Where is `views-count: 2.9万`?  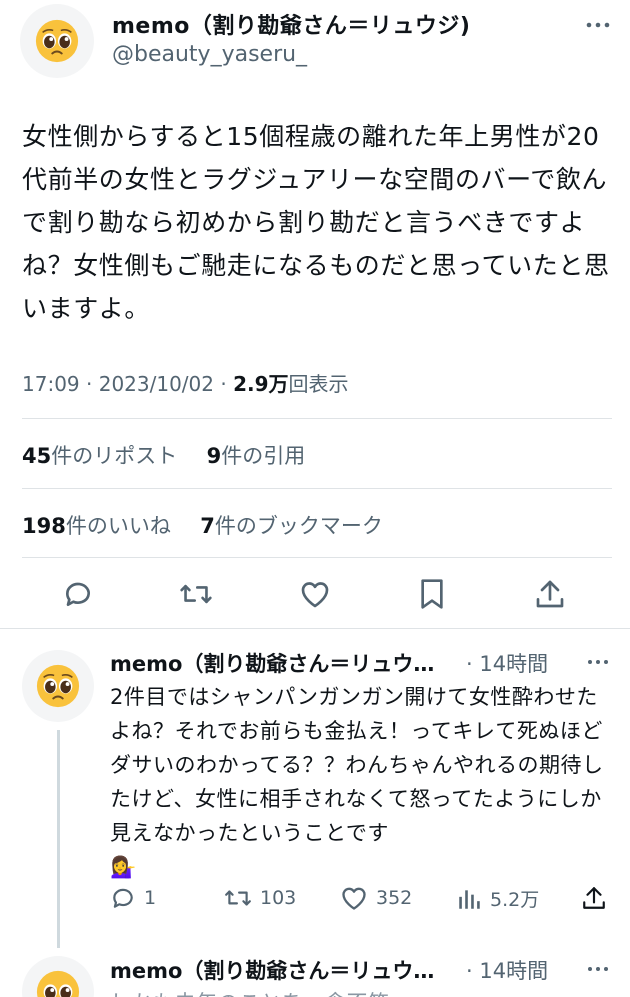 views-count: 2.9万 is located at coordinates (261, 384).